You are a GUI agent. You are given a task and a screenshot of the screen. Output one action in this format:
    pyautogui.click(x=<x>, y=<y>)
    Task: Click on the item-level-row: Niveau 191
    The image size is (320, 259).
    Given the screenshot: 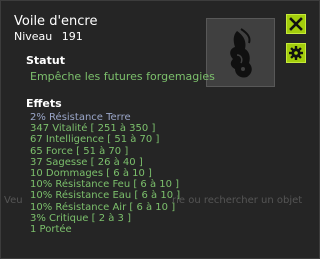 What is the action you would take?
    pyautogui.click(x=51, y=36)
    